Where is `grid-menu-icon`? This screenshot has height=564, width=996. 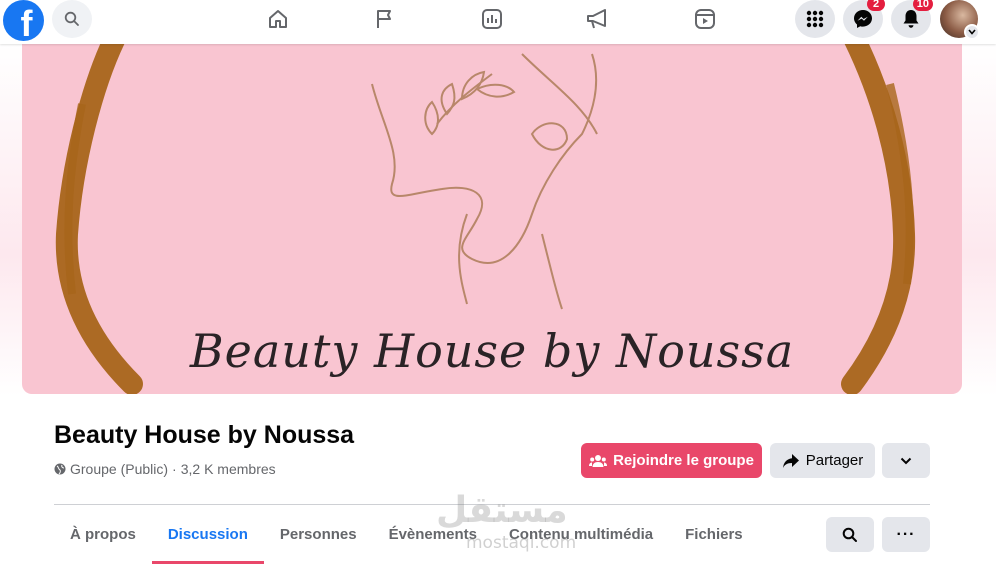
grid-menu-icon is located at coordinates (815, 19).